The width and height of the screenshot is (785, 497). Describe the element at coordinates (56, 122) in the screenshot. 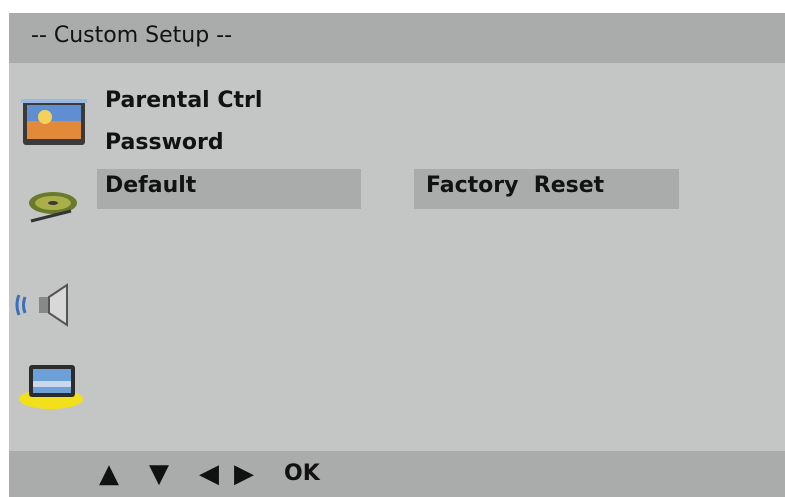

I see `tv-picture-icon` at that location.